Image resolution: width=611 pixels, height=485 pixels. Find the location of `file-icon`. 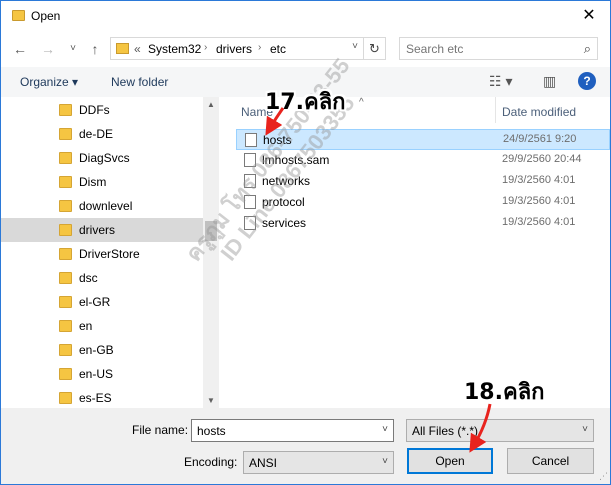

file-icon is located at coordinates (251, 140).